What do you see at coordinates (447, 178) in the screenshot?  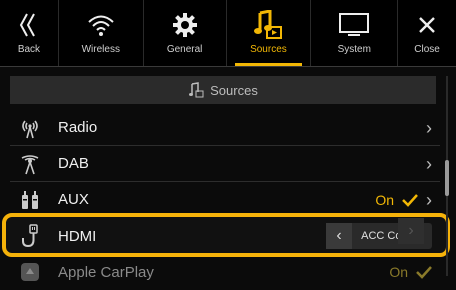 I see `scrollbar-thumb` at bounding box center [447, 178].